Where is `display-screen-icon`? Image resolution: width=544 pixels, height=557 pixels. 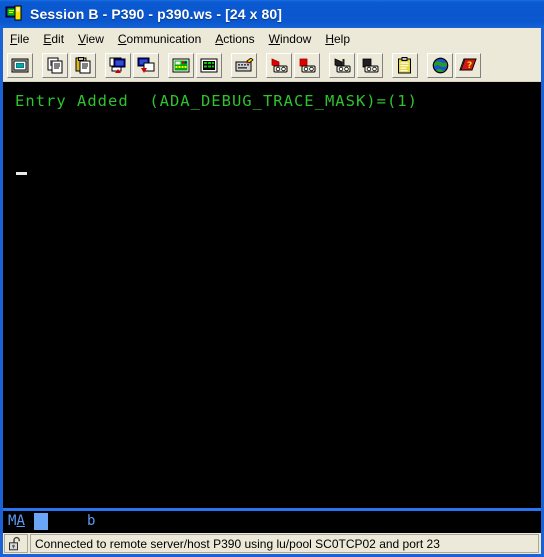 display-screen-icon is located at coordinates (20, 65).